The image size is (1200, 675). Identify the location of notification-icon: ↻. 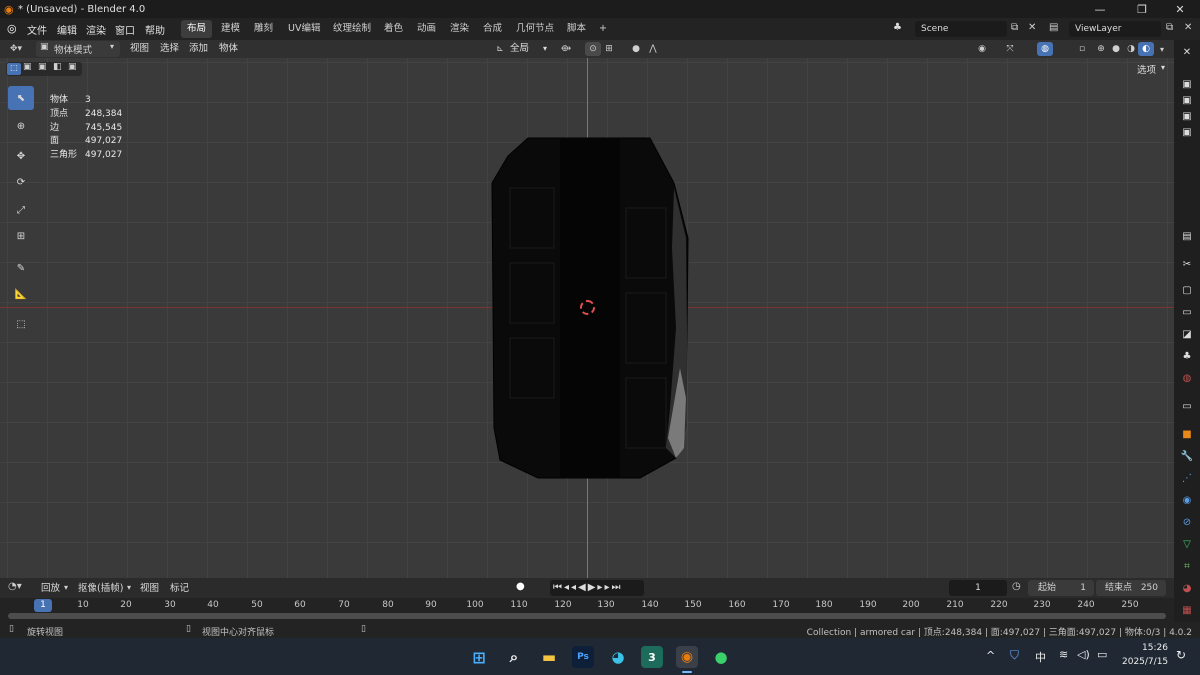
(1181, 655).